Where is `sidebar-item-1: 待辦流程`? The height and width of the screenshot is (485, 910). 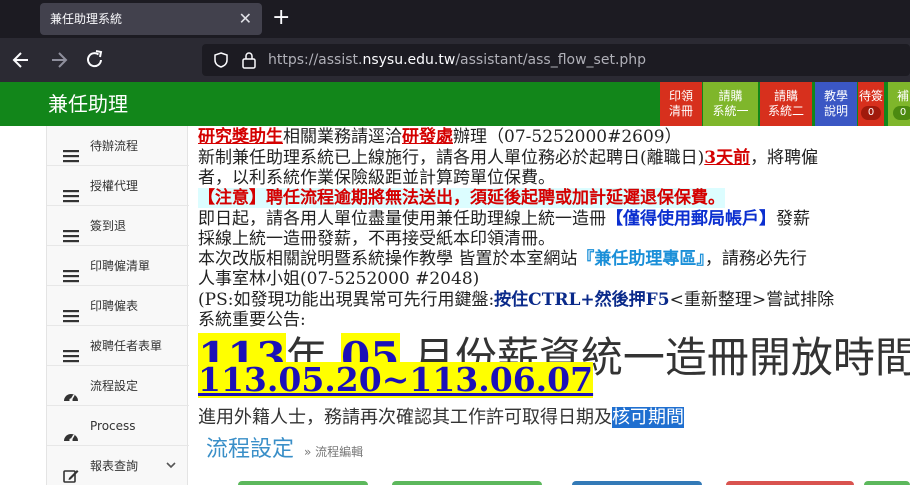 sidebar-item-1: 待辦流程 is located at coordinates (118, 146).